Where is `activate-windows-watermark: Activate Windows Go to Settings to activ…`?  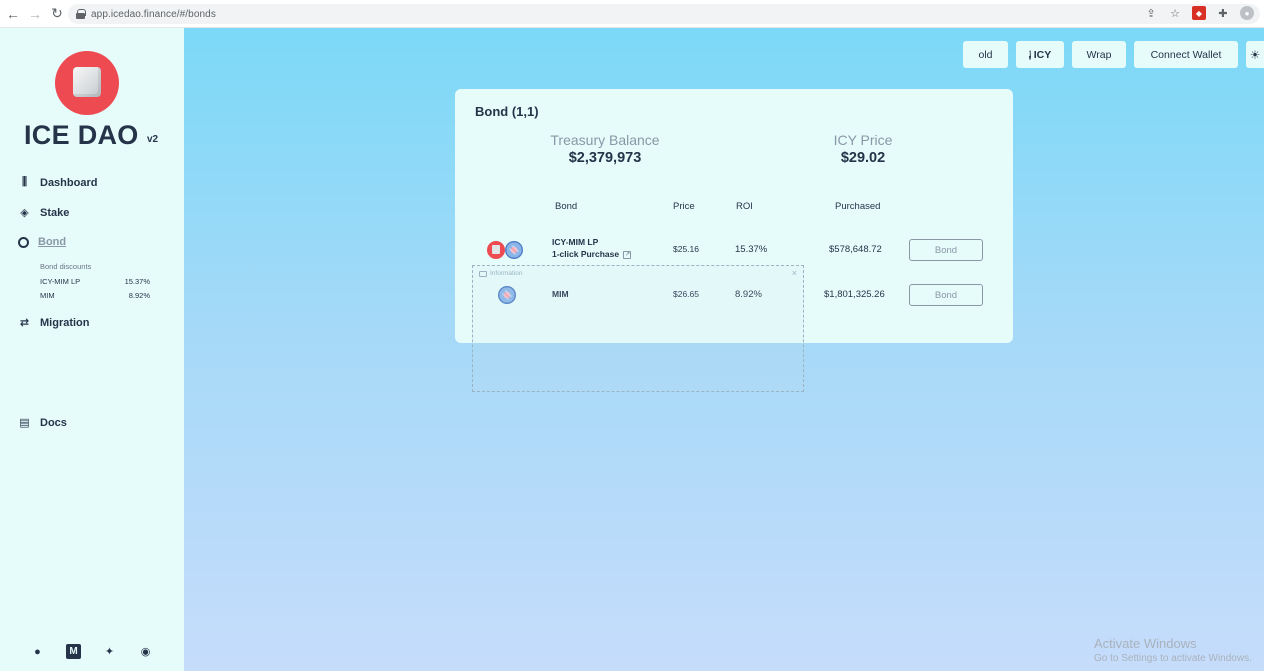
activate-windows-watermark: Activate Windows Go to Settings to activ… is located at coordinates (1173, 650).